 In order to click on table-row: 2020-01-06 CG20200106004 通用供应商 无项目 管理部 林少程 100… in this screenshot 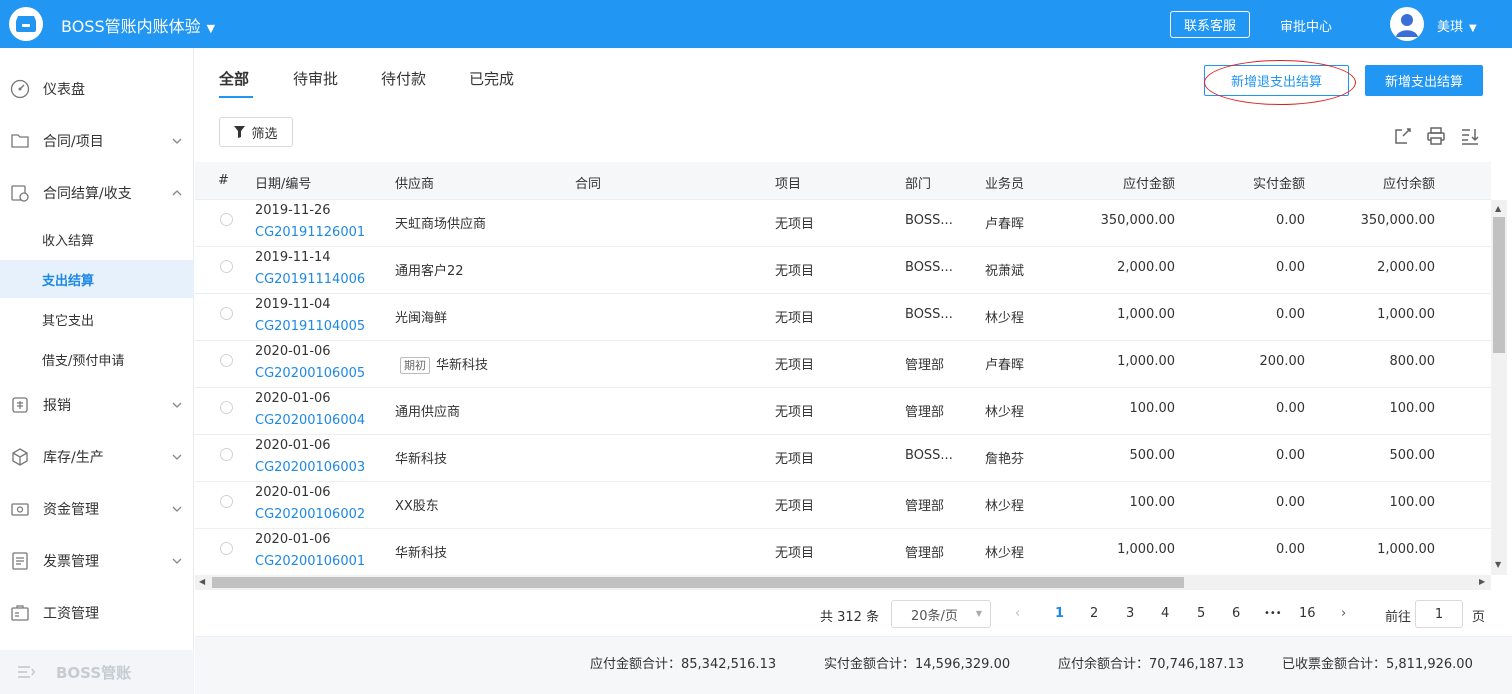, I will do `click(843, 411)`.